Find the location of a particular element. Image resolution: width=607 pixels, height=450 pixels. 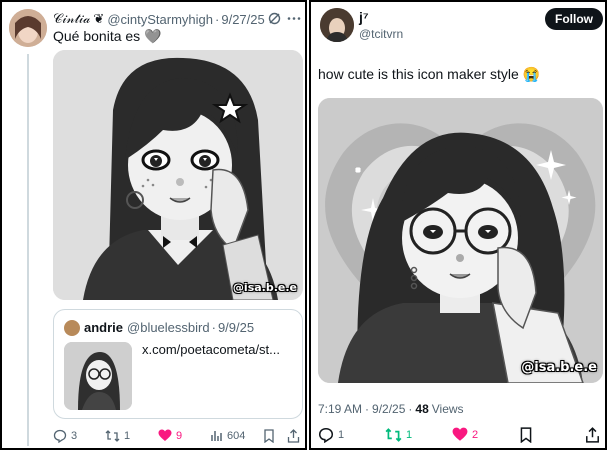

like-button: 9 is located at coordinates (170, 435).